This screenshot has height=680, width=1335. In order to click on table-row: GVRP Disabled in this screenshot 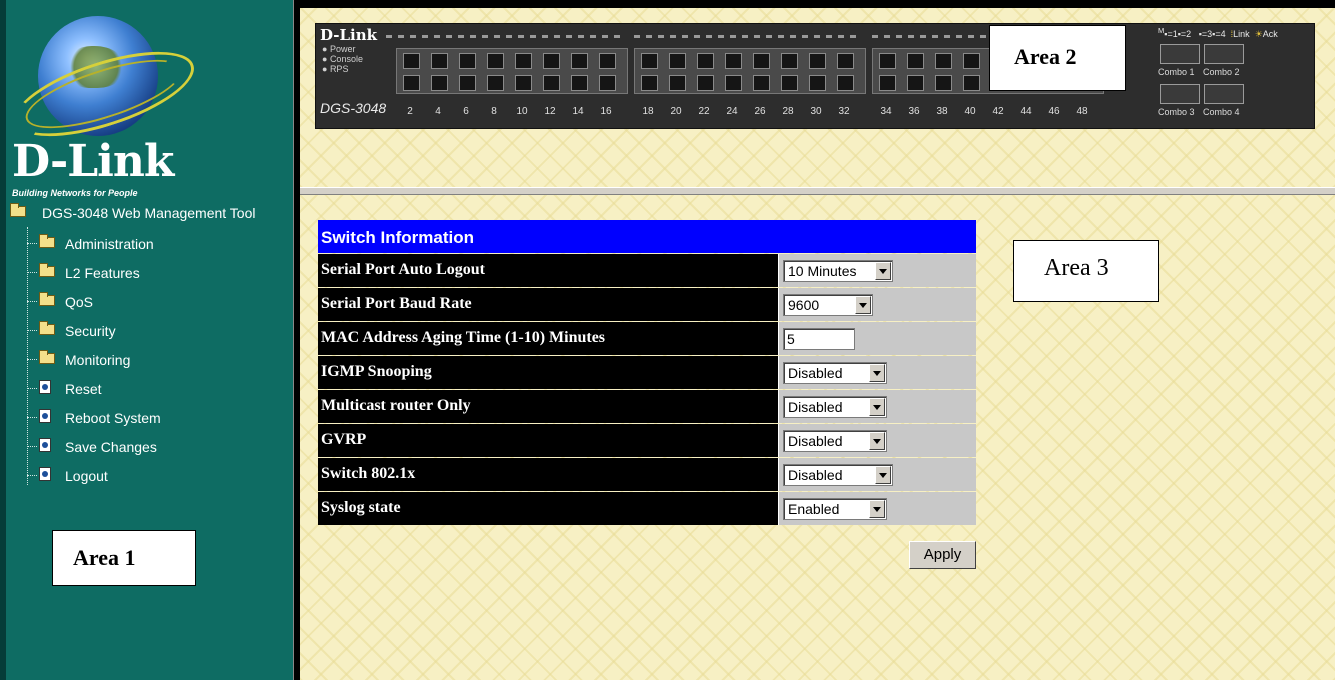, I will do `click(647, 440)`.